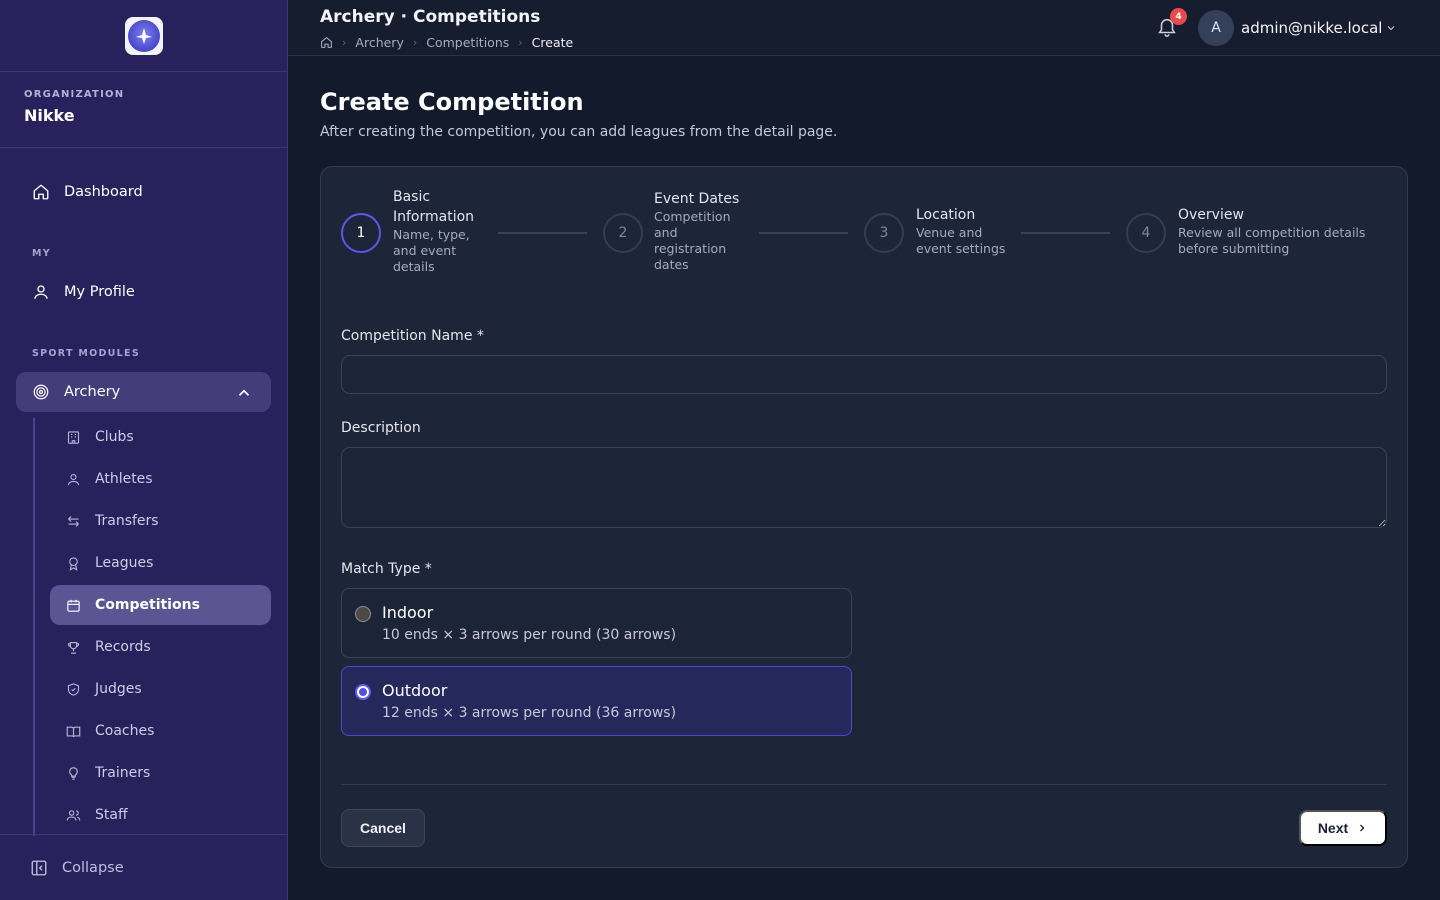 This screenshot has height=900, width=1440. Describe the element at coordinates (41, 253) in the screenshot. I see `section-caption-my: MY` at that location.